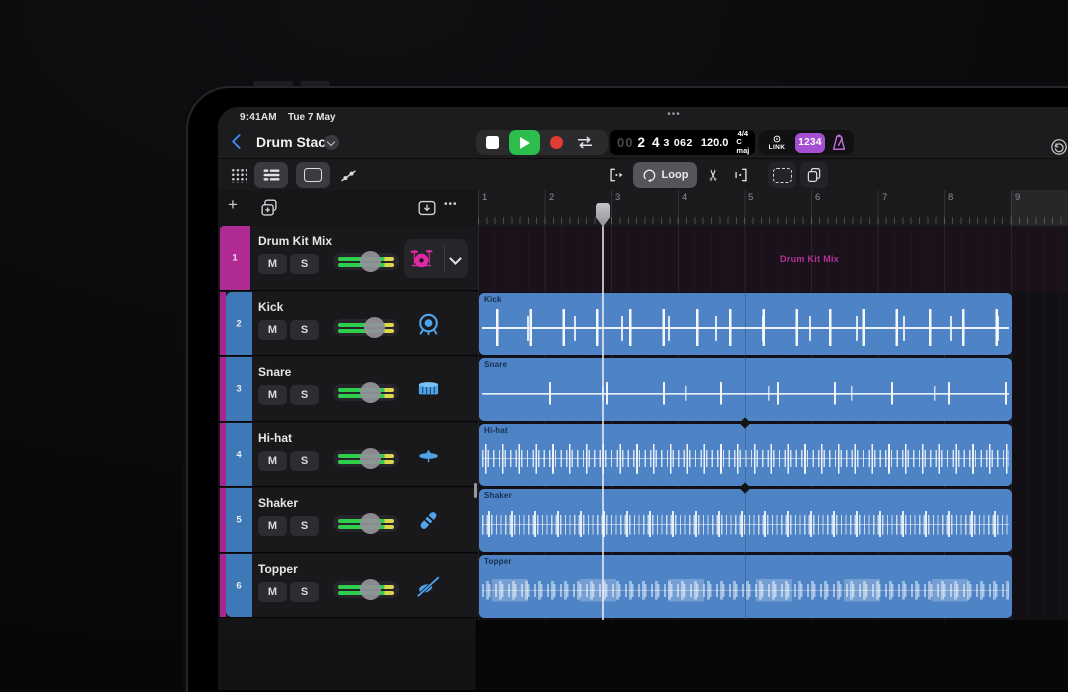 The width and height of the screenshot is (1068, 692). What do you see at coordinates (810, 142) in the screenshot?
I see `count-in-button: 1234` at bounding box center [810, 142].